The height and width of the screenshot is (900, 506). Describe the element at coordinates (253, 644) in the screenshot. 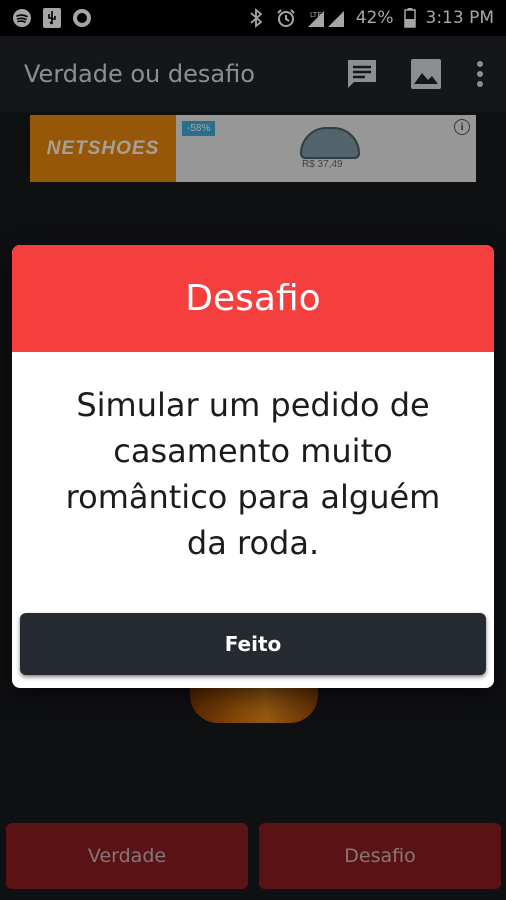

I see `done-button: Feito` at that location.